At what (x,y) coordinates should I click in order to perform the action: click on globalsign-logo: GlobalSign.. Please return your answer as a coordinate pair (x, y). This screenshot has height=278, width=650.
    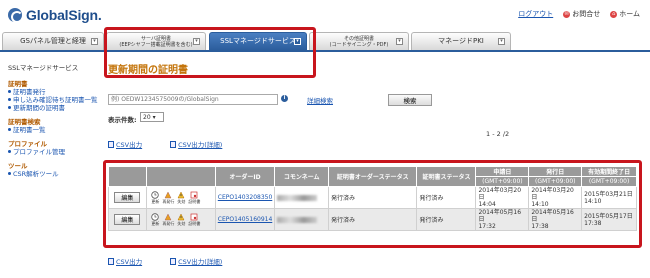
    Looking at the image, I should click on (55, 15).